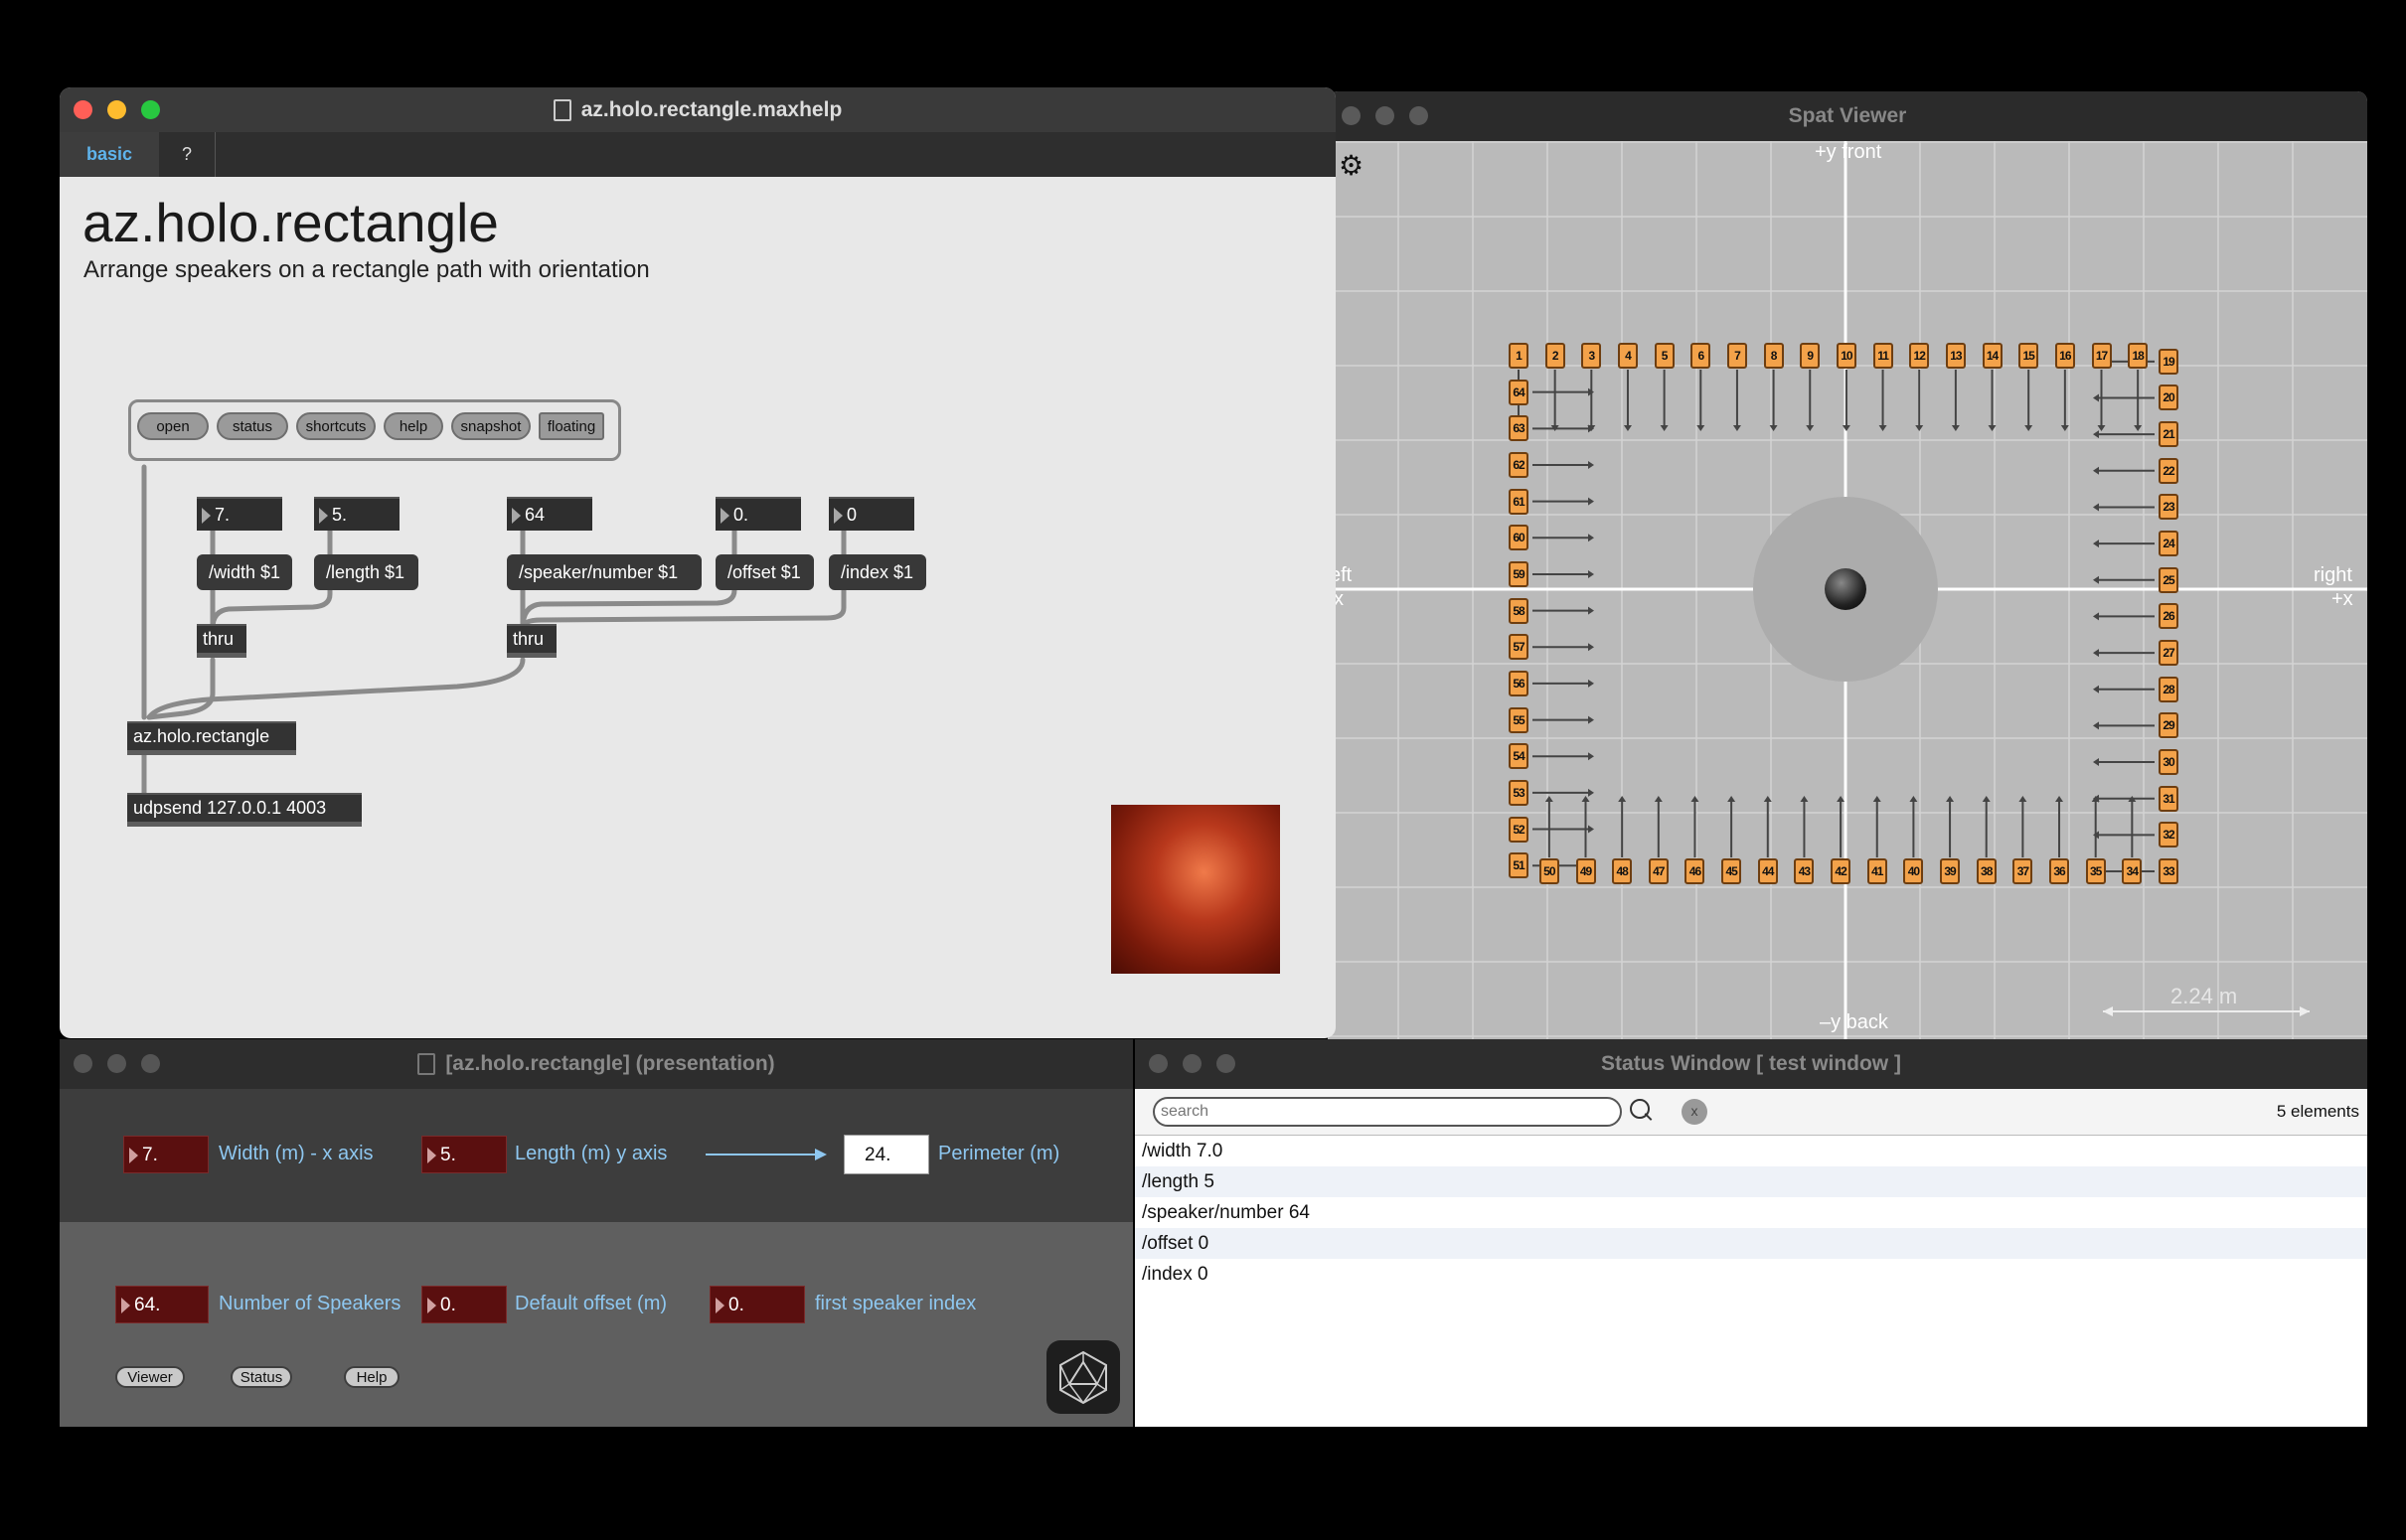  Describe the element at coordinates (1387, 1112) in the screenshot. I see `search-input` at that location.